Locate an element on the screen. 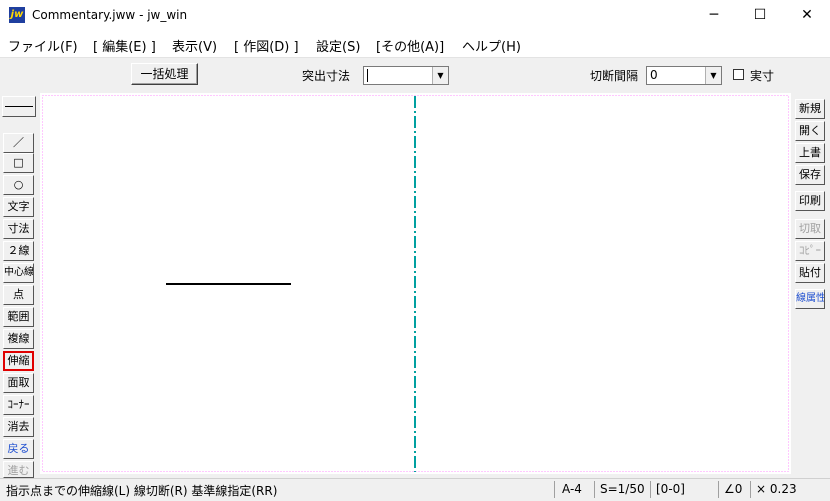 The image size is (830, 501). paste-button: 貼付 is located at coordinates (810, 273).